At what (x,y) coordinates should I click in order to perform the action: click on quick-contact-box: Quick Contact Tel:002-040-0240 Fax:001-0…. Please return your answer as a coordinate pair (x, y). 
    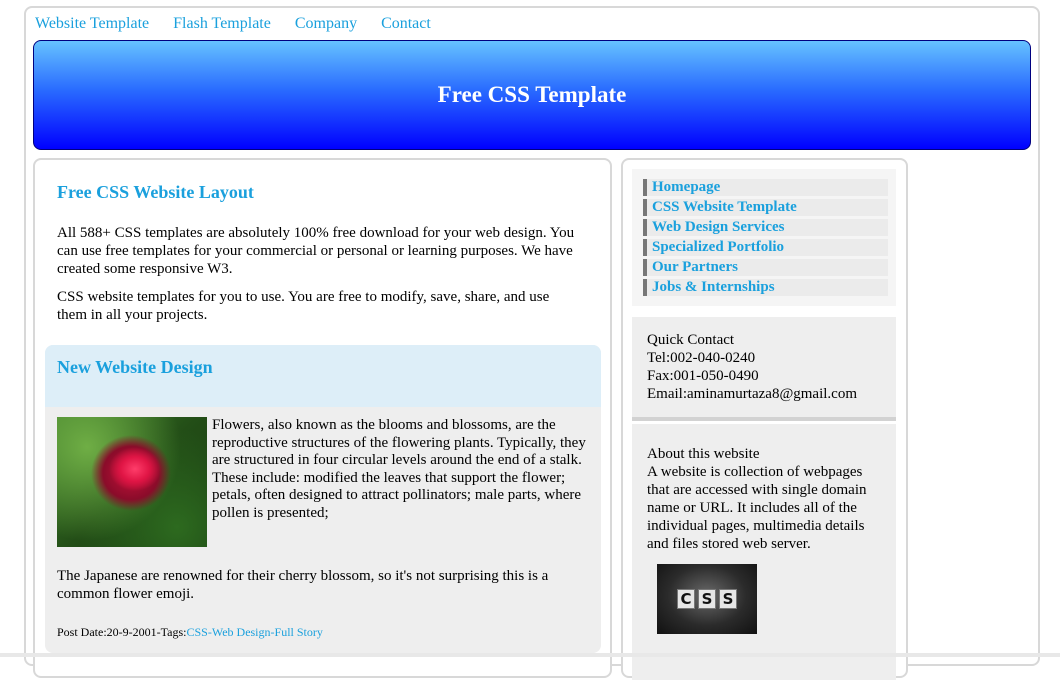
    Looking at the image, I should click on (764, 369).